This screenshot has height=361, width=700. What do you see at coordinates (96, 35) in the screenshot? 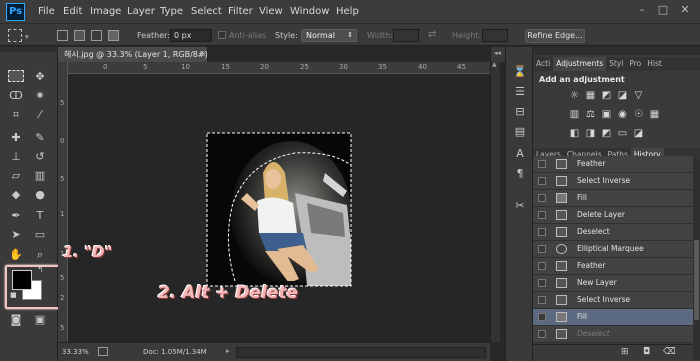
I see `subtract-selection-icon` at bounding box center [96, 35].